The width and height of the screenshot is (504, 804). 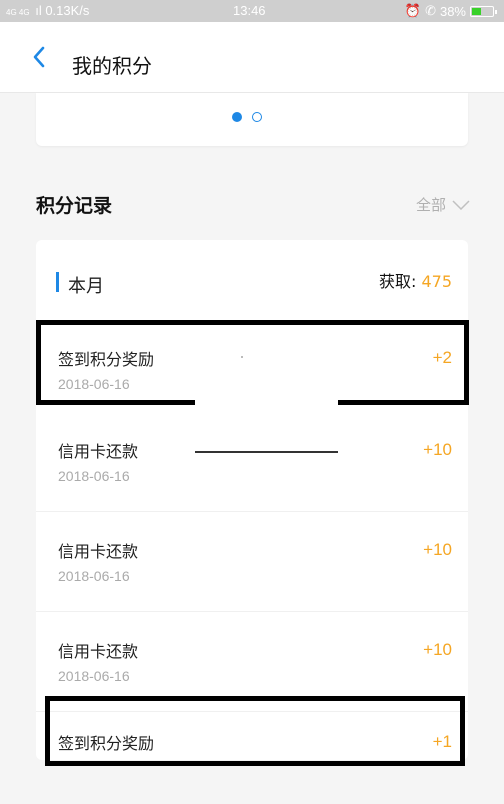 I want to click on points-carousel, so click(x=252, y=119).